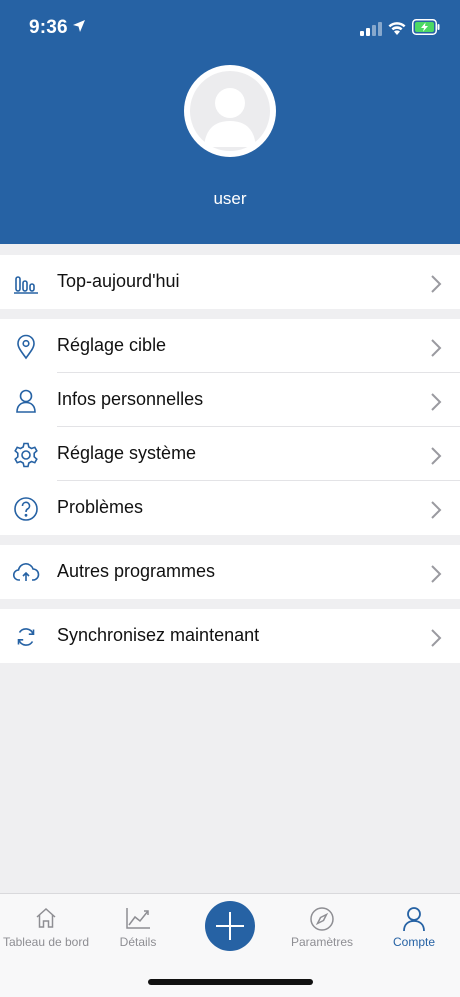 The width and height of the screenshot is (460, 997). Describe the element at coordinates (230, 400) in the screenshot. I see `menu-item-personal-info: Infos personnelles` at that location.